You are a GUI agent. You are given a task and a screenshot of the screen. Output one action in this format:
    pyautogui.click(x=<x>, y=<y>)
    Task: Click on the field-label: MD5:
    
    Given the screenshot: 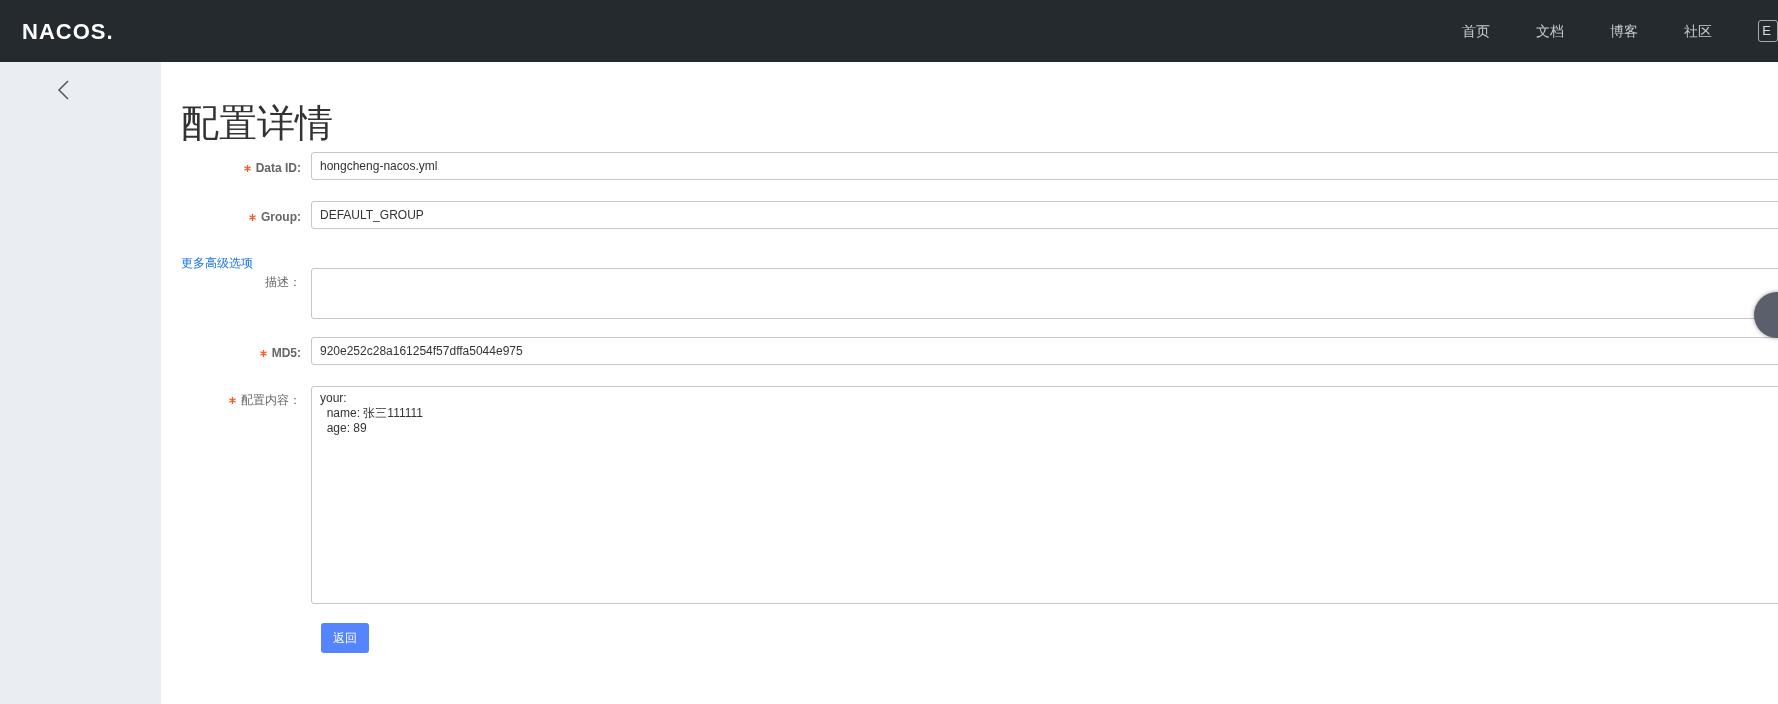 What is the action you would take?
    pyautogui.click(x=286, y=353)
    